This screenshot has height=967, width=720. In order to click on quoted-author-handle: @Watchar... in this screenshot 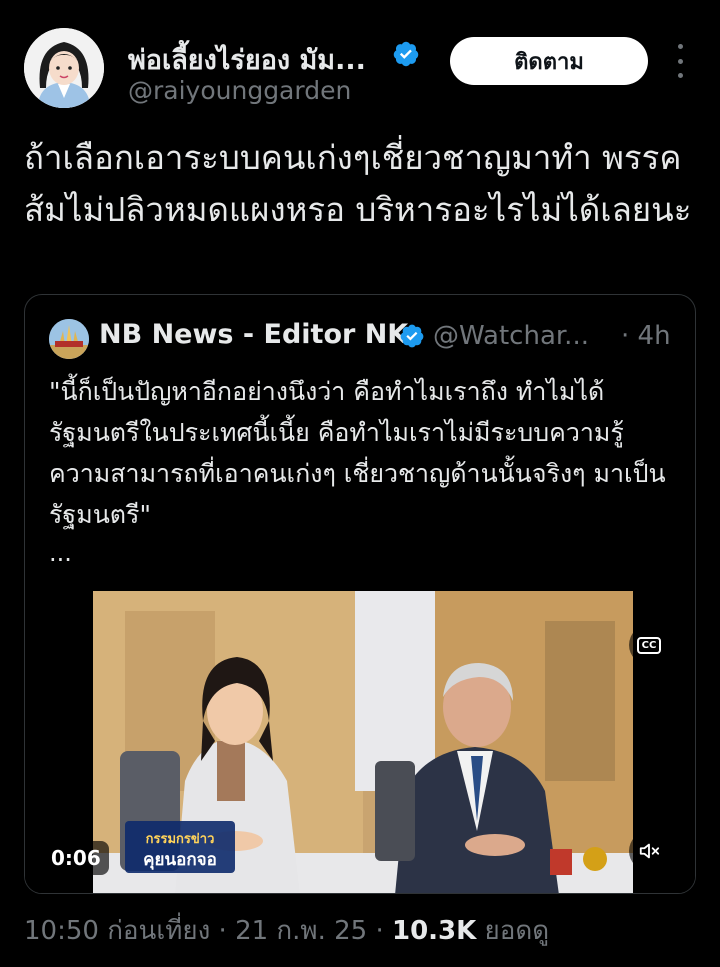, I will do `click(511, 336)`.